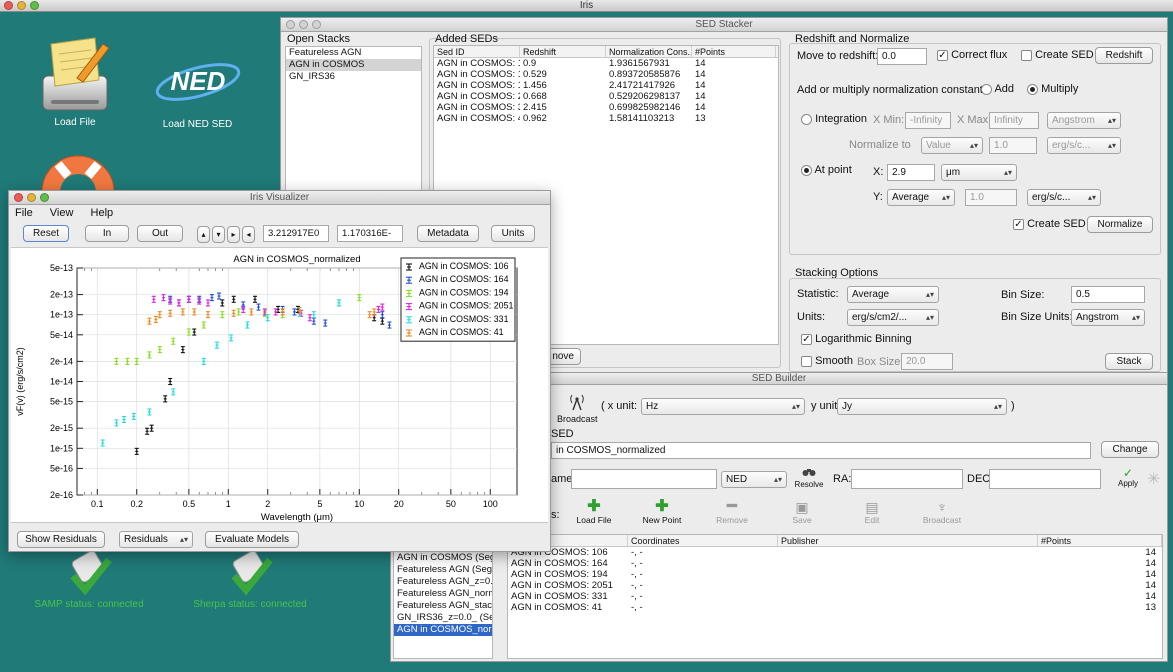  What do you see at coordinates (1045, 479) in the screenshot?
I see `dec-input` at bounding box center [1045, 479].